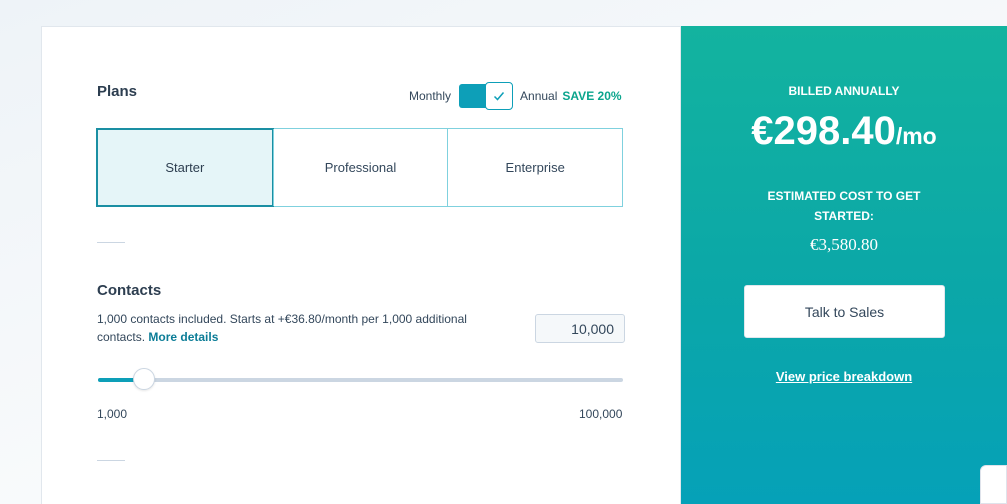 This screenshot has width=1007, height=504. I want to click on monthly-label: Monthly, so click(430, 96).